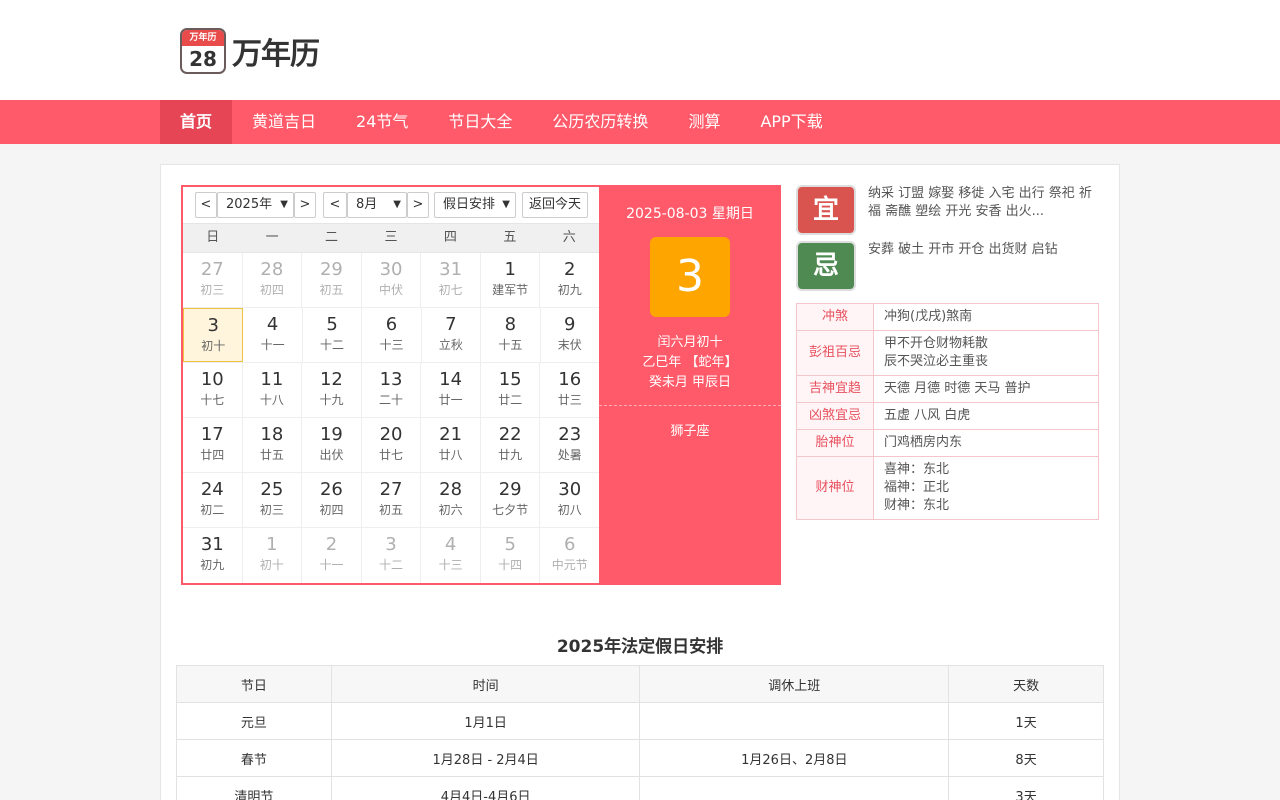 The width and height of the screenshot is (1280, 800). I want to click on calendar-day-cell: 26 初四, so click(332, 500).